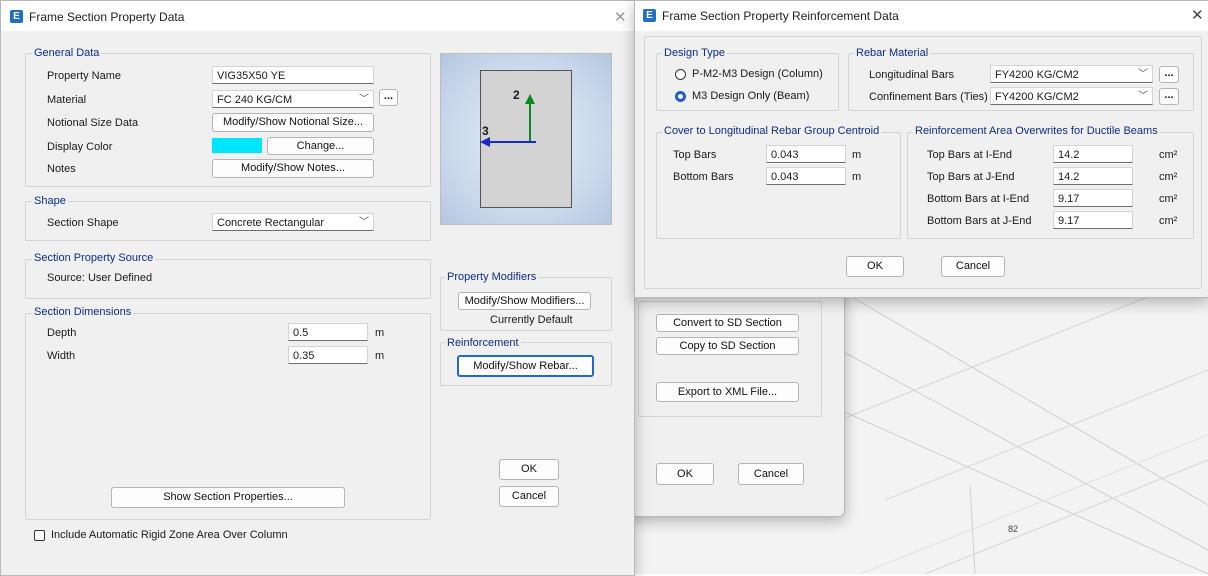 The width and height of the screenshot is (1208, 576). Describe the element at coordinates (271, 223) in the screenshot. I see `section-shape-value: Concrete Rectangular` at that location.